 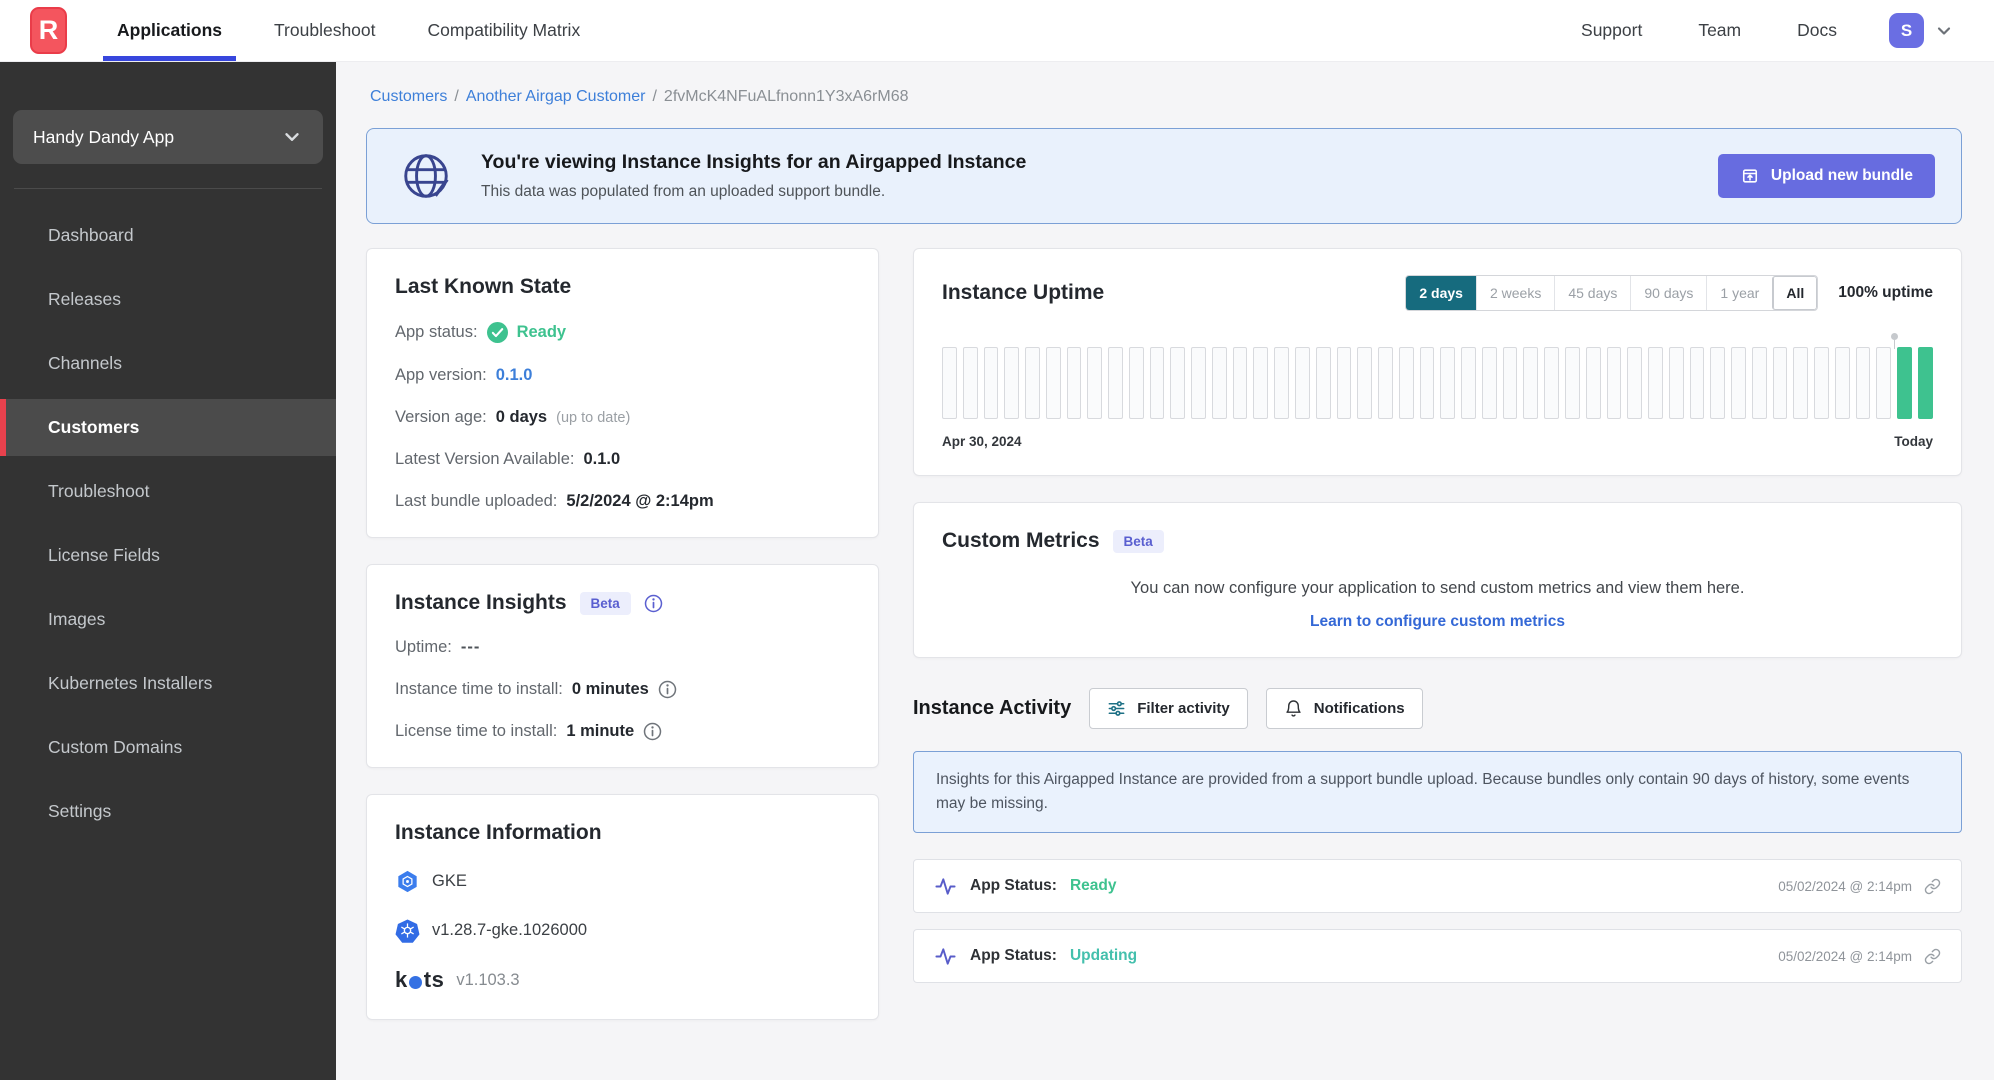 I want to click on range-button-all: All, so click(x=1795, y=293).